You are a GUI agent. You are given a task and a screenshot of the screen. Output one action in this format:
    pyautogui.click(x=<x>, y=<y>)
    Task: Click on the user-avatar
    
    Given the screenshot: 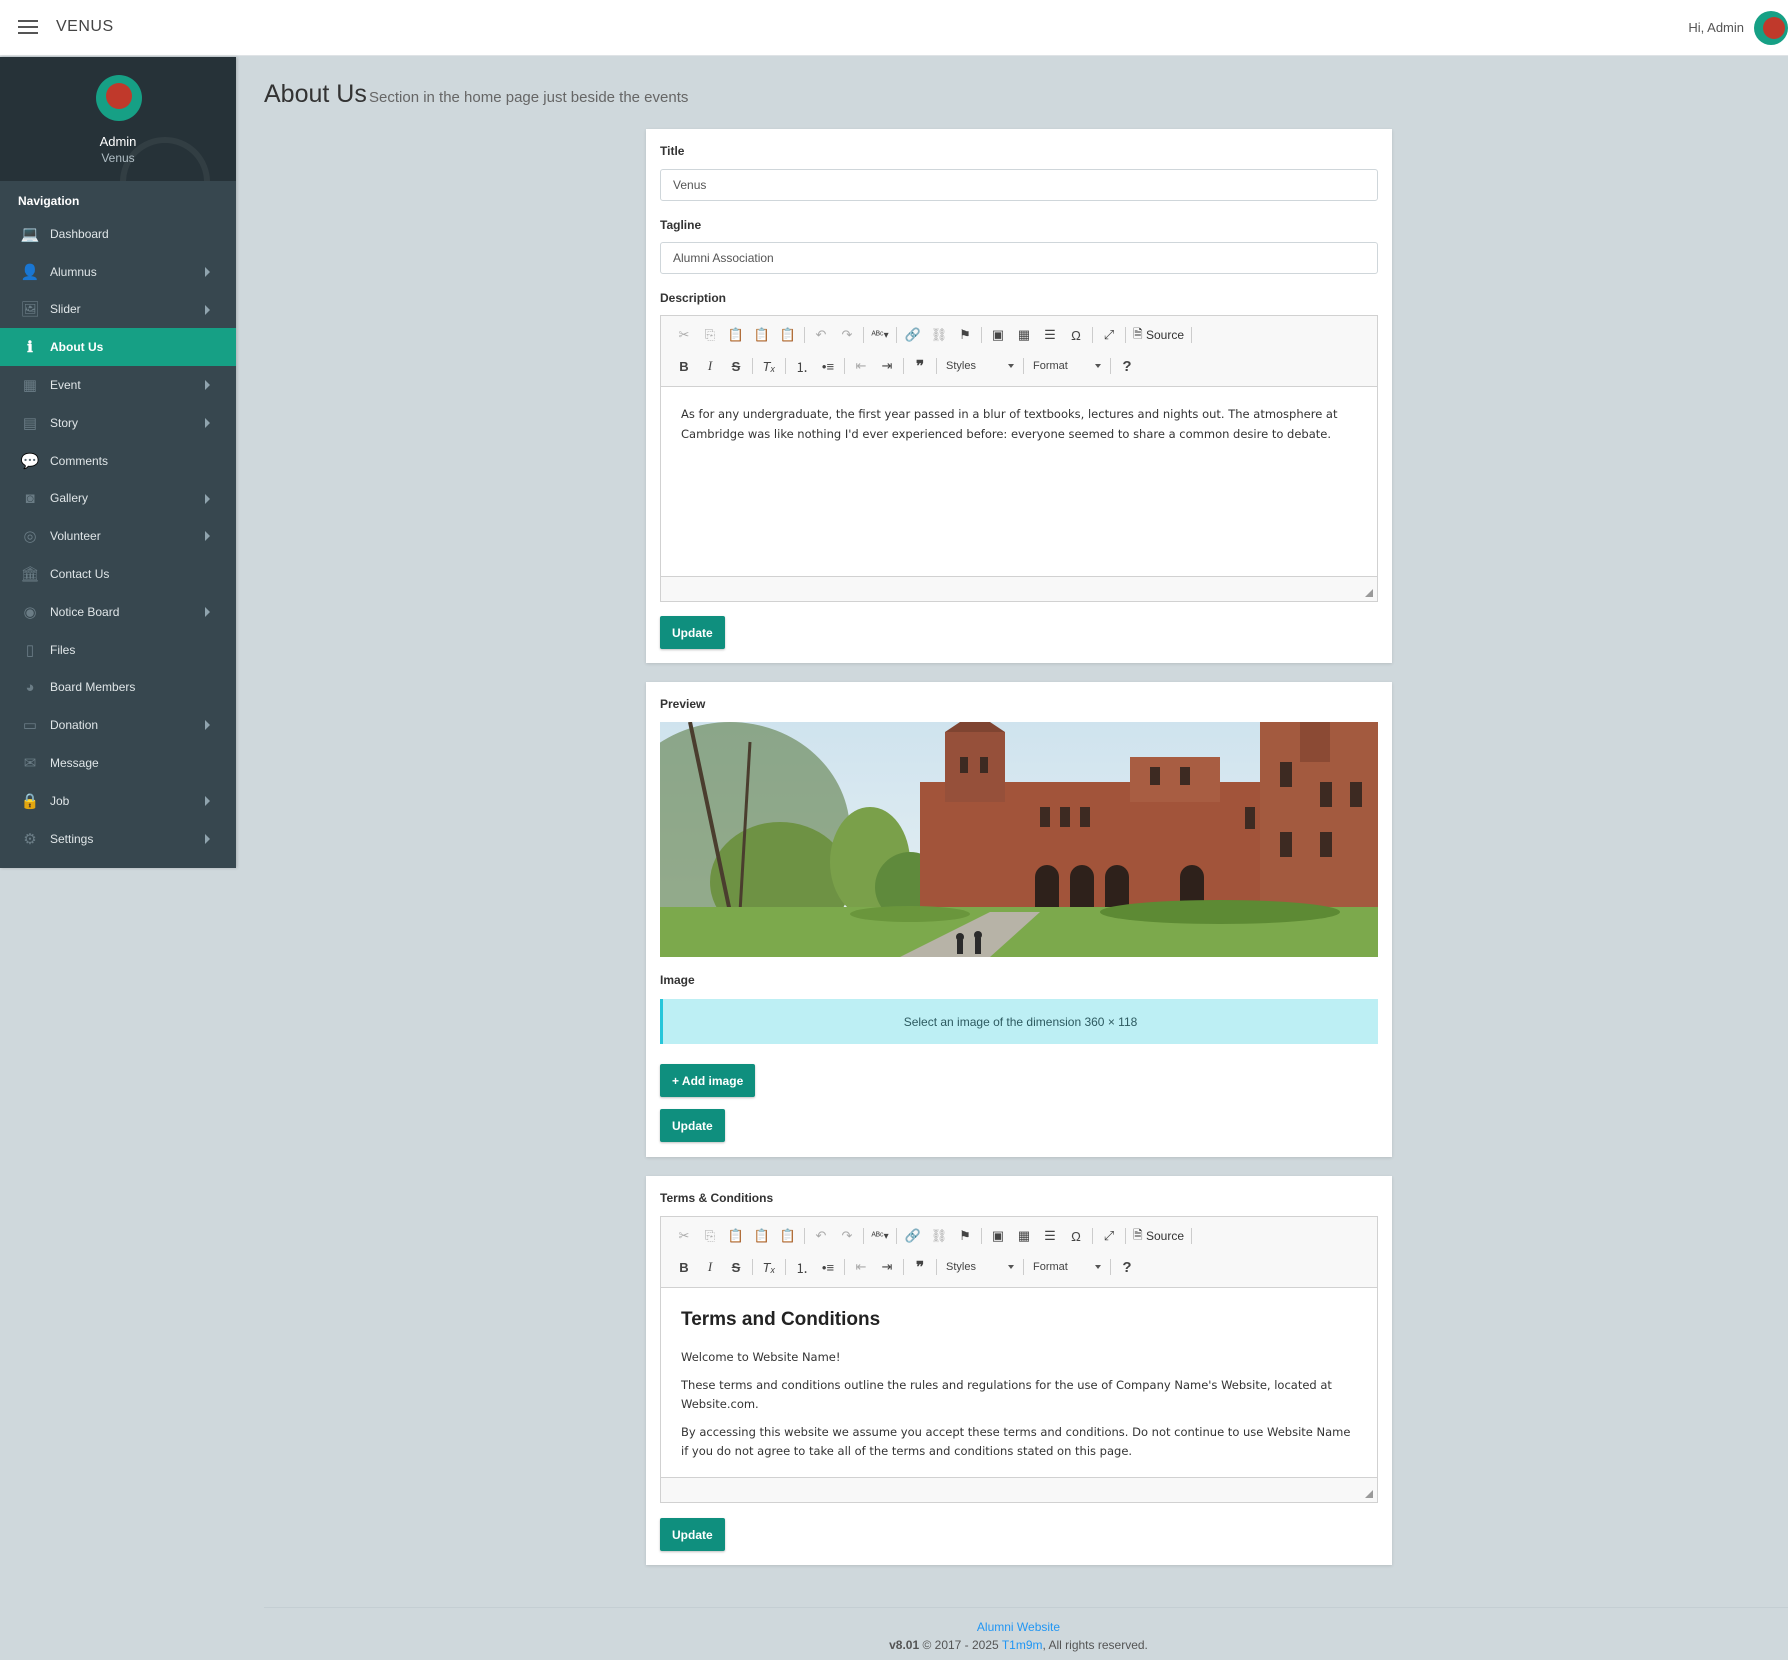 What is the action you would take?
    pyautogui.click(x=1771, y=28)
    